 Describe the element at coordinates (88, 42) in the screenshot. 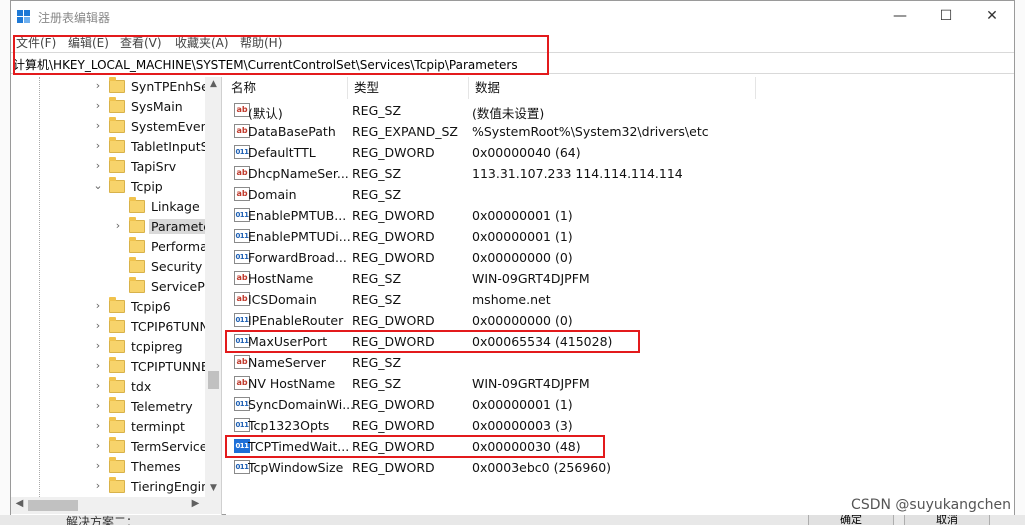

I see `menu-edit: 编辑(E)` at that location.